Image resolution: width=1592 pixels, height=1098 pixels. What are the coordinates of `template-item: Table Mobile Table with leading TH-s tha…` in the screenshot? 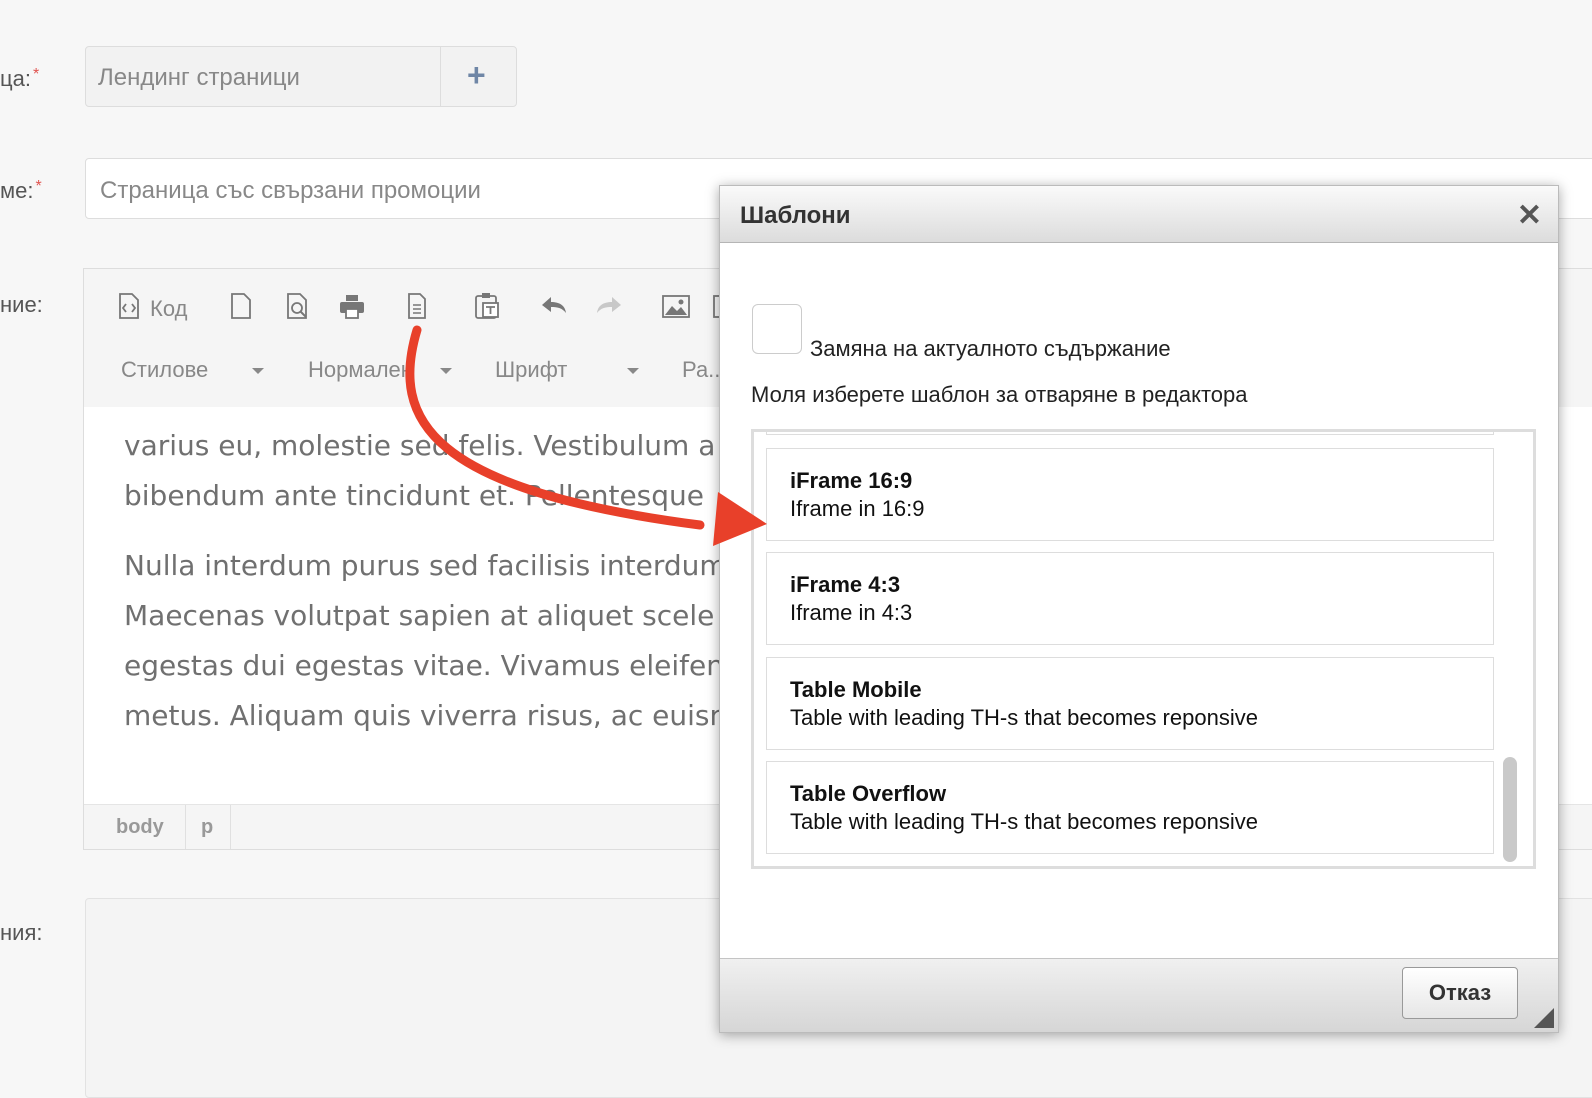 It's located at (1130, 703).